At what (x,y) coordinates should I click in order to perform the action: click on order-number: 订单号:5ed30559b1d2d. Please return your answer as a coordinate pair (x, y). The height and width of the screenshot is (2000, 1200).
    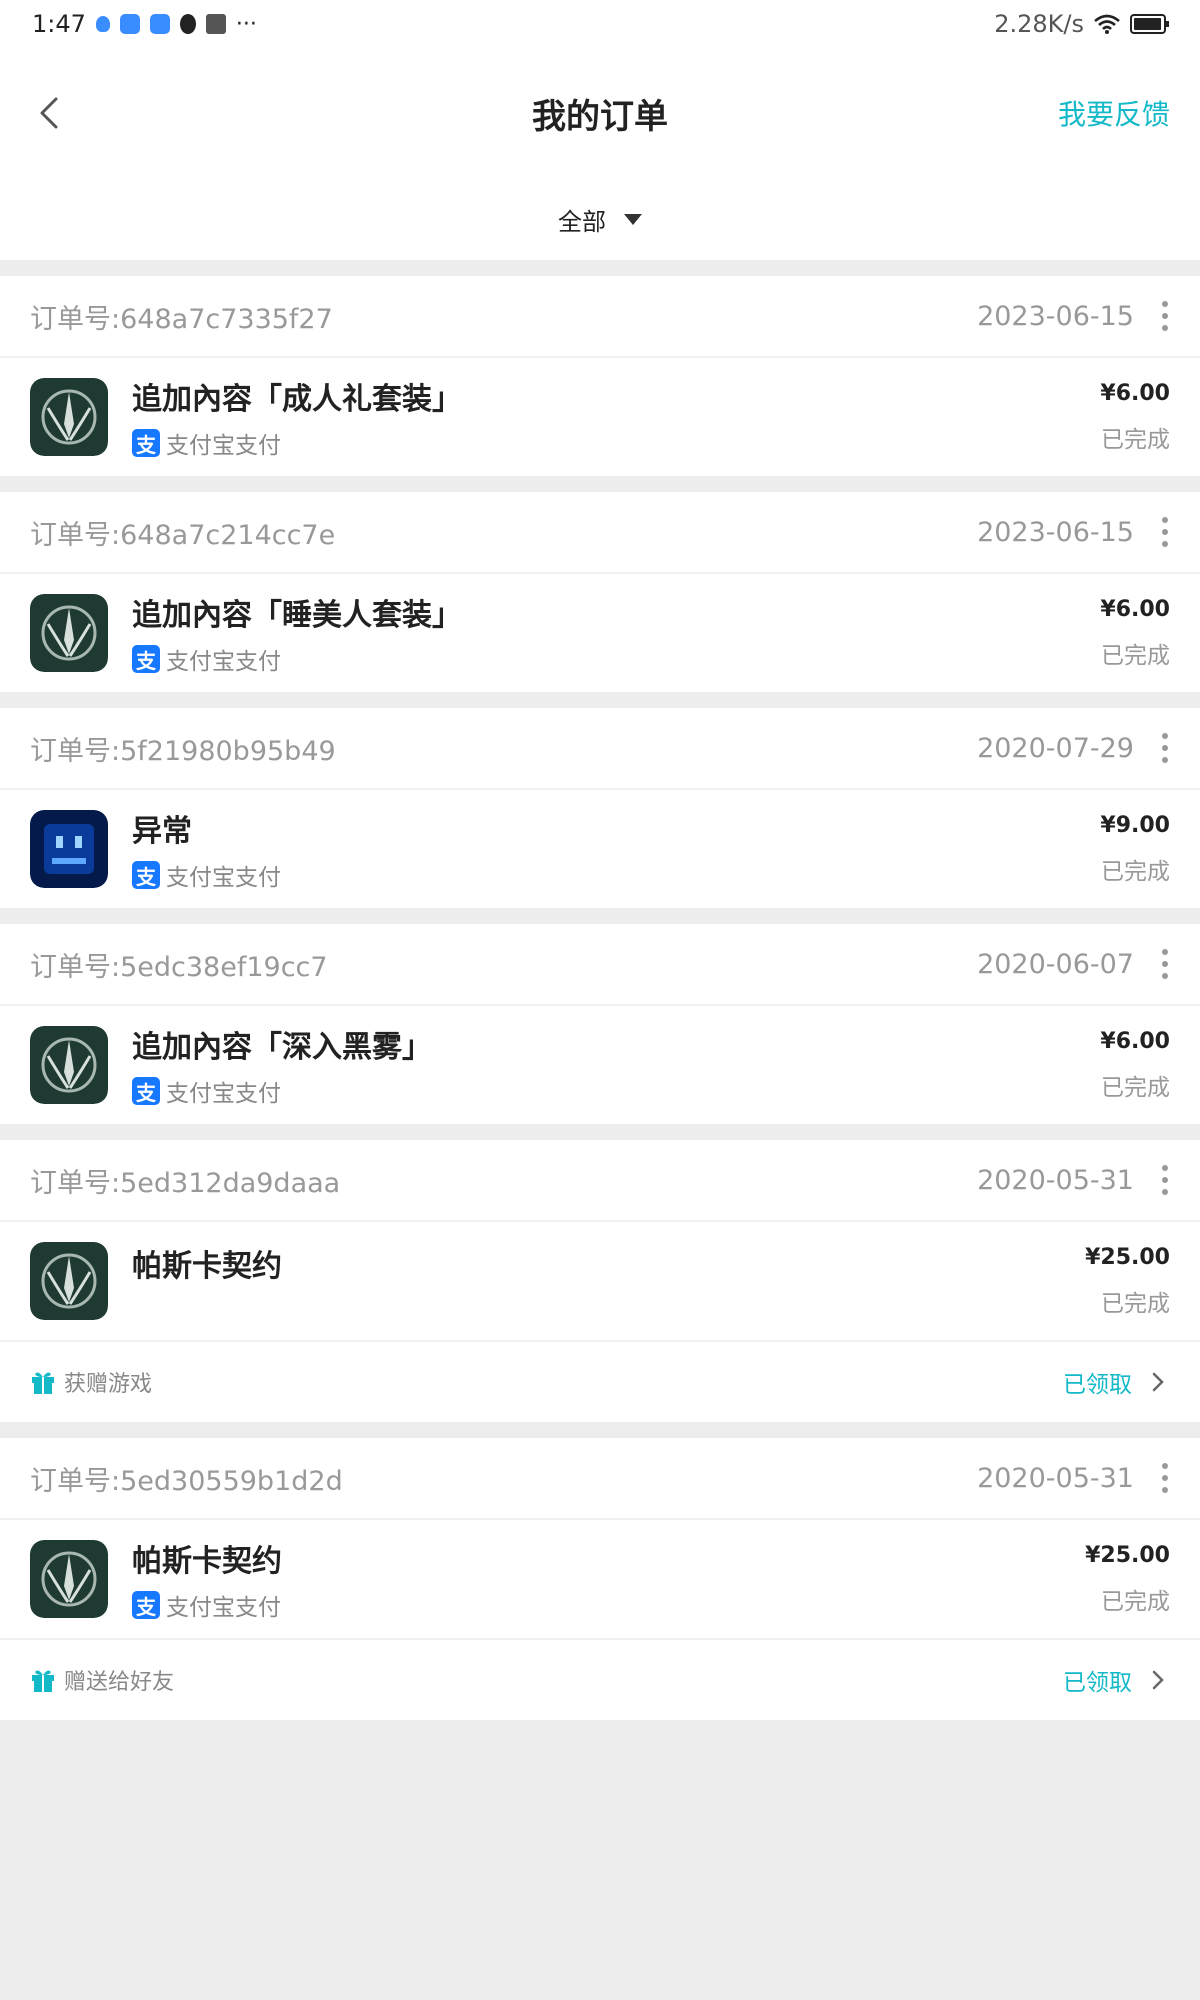
    Looking at the image, I should click on (186, 1478).